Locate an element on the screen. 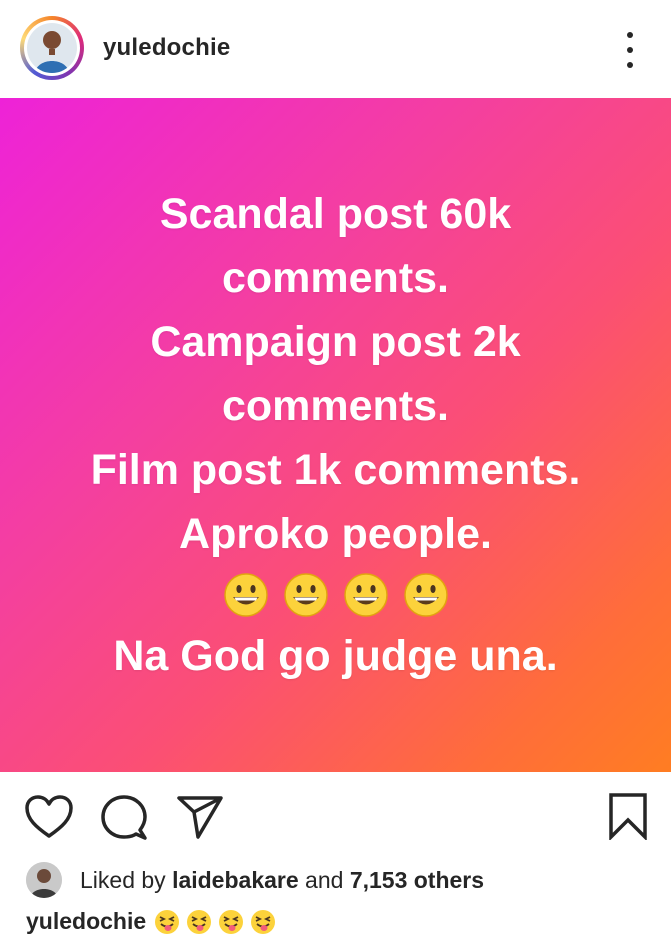 Image resolution: width=671 pixels, height=941 pixels. heart-icon is located at coordinates (49, 817).